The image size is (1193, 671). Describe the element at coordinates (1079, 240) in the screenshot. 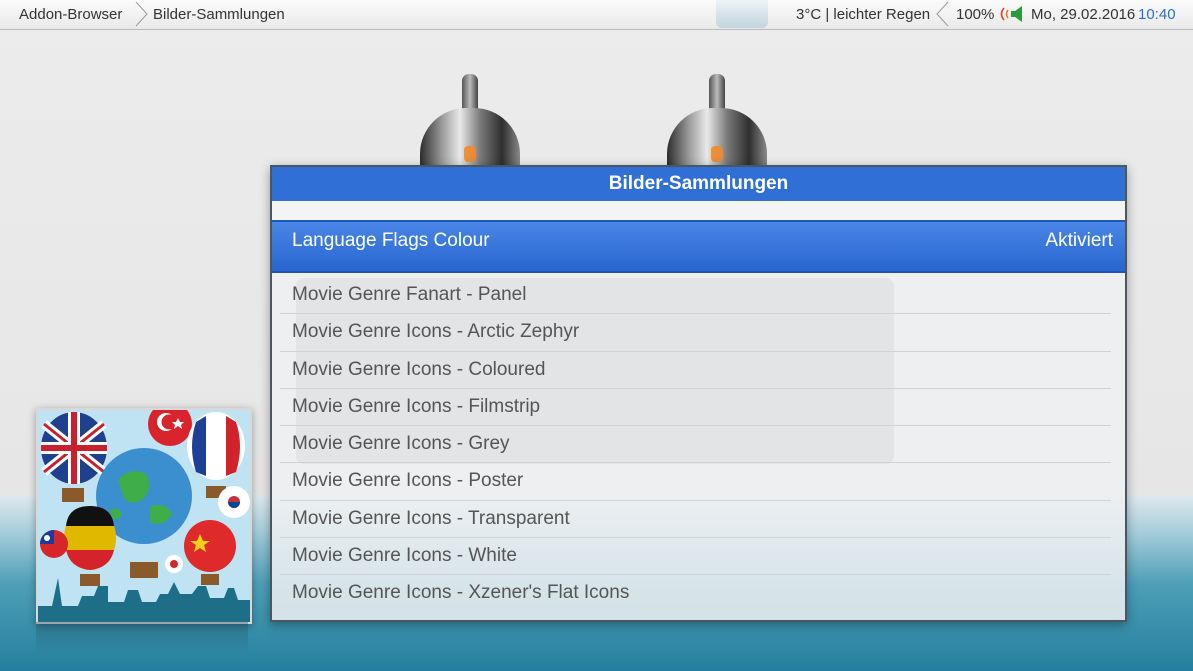

I see `status-badge: Aktiviert` at that location.